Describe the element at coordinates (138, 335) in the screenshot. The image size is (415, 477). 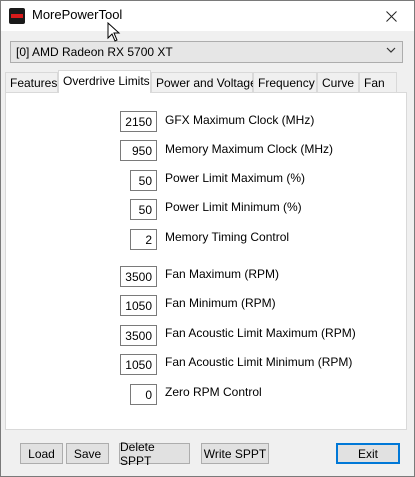
I see `fan-acoustic-max-input: 3500` at that location.